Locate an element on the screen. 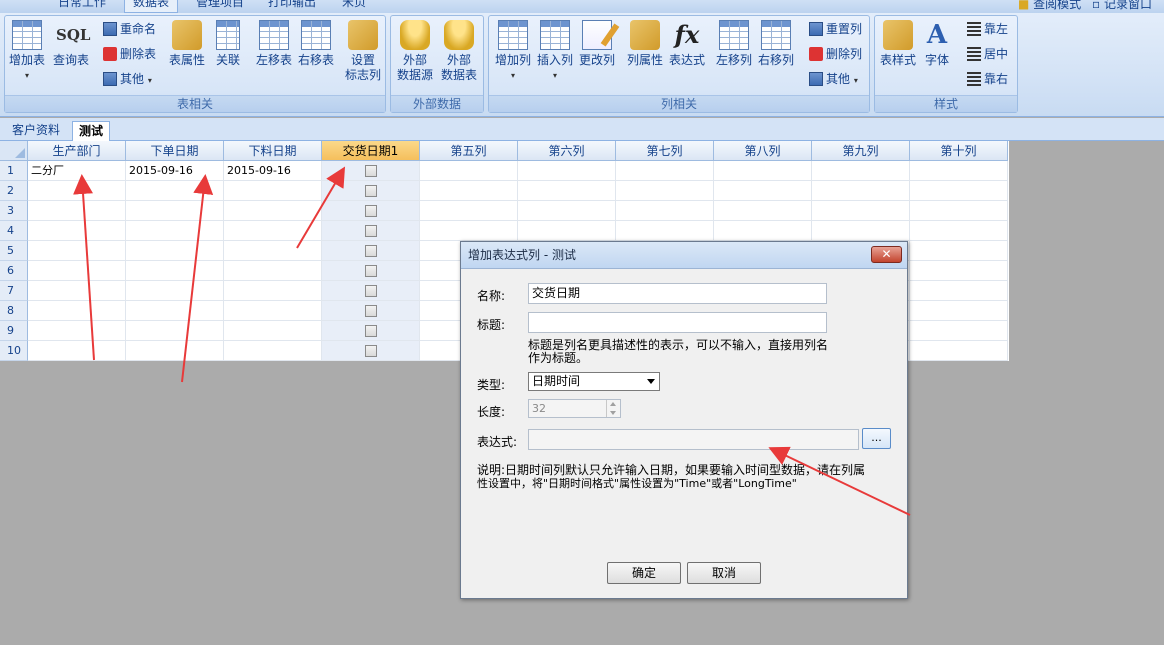 The height and width of the screenshot is (645, 1164). tab-manage-project: 管理项目 is located at coordinates (220, 6).